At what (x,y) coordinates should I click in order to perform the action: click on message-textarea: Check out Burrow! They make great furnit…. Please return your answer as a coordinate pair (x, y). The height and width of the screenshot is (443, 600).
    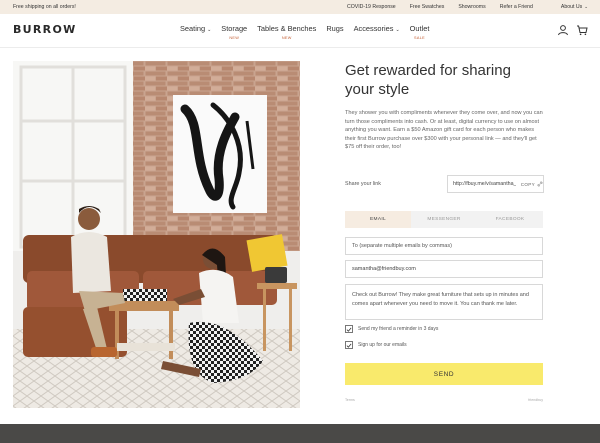
    Looking at the image, I should click on (444, 302).